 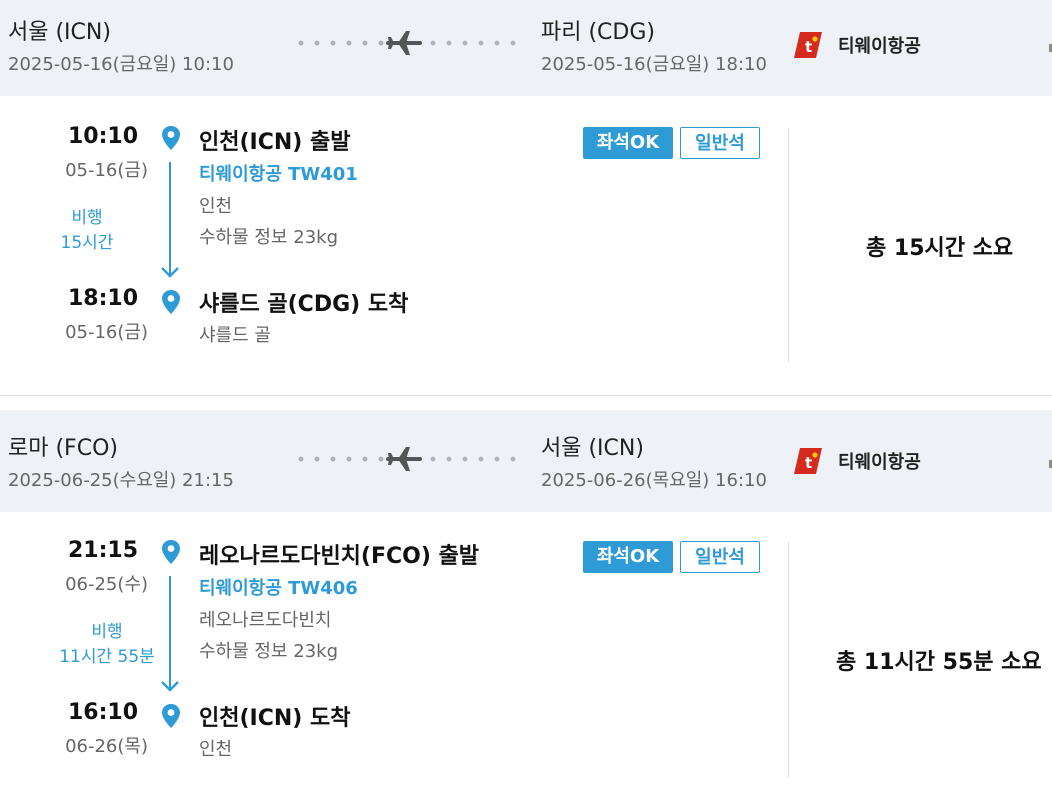 What do you see at coordinates (304, 304) in the screenshot?
I see `arrival-airport-title: 샤를드 골(CDG) 도착` at bounding box center [304, 304].